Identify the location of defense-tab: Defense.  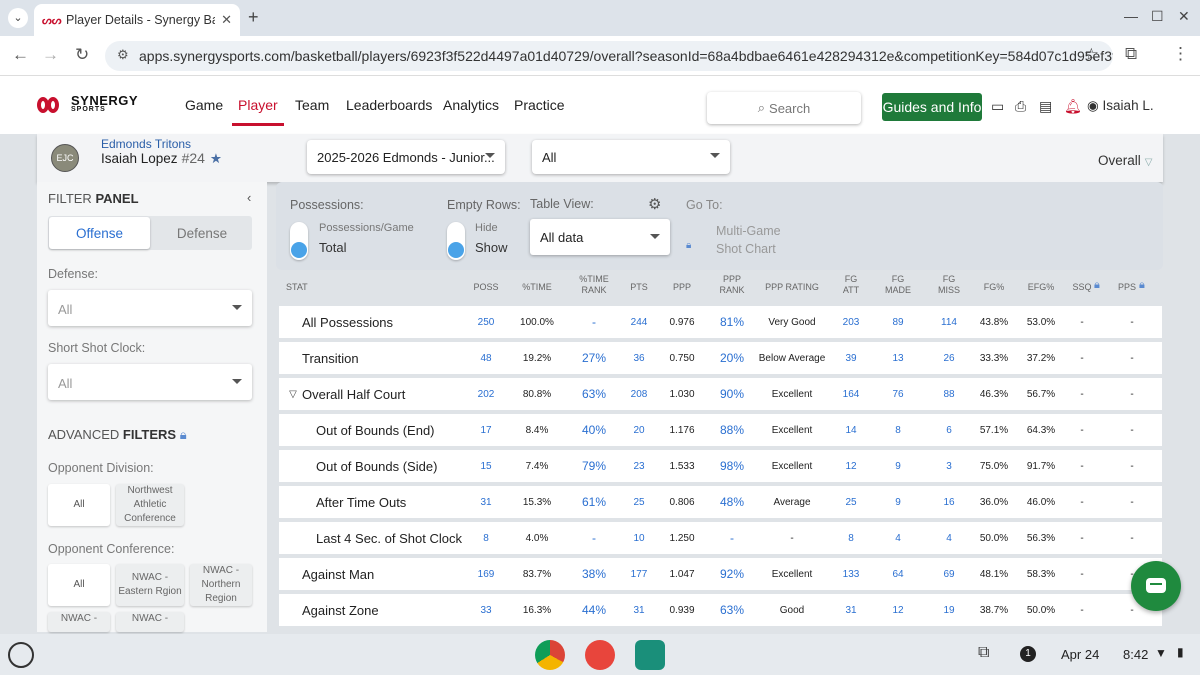
(202, 233).